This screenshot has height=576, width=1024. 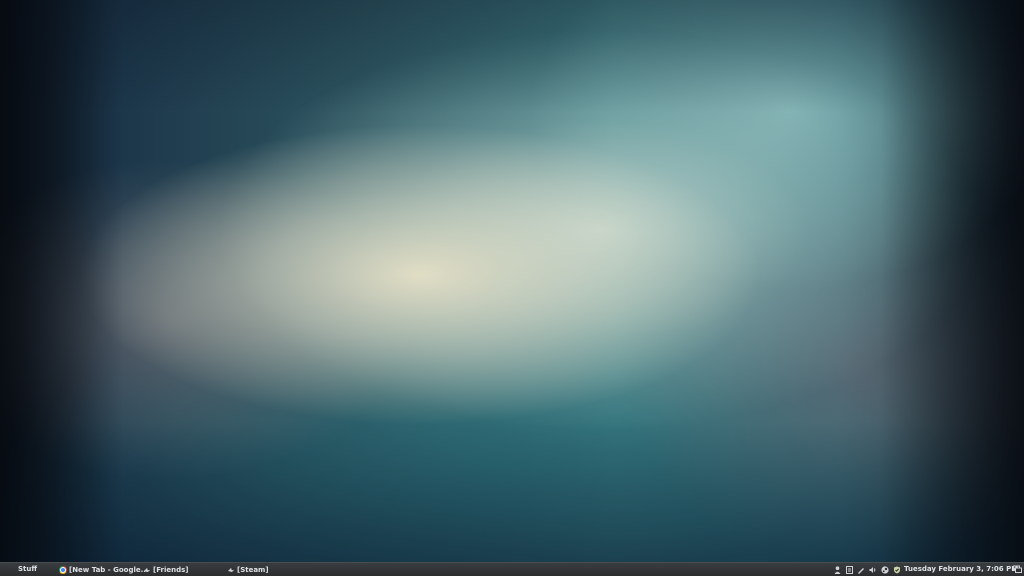 I want to click on taskbar-item-label: [Friends], so click(x=171, y=569).